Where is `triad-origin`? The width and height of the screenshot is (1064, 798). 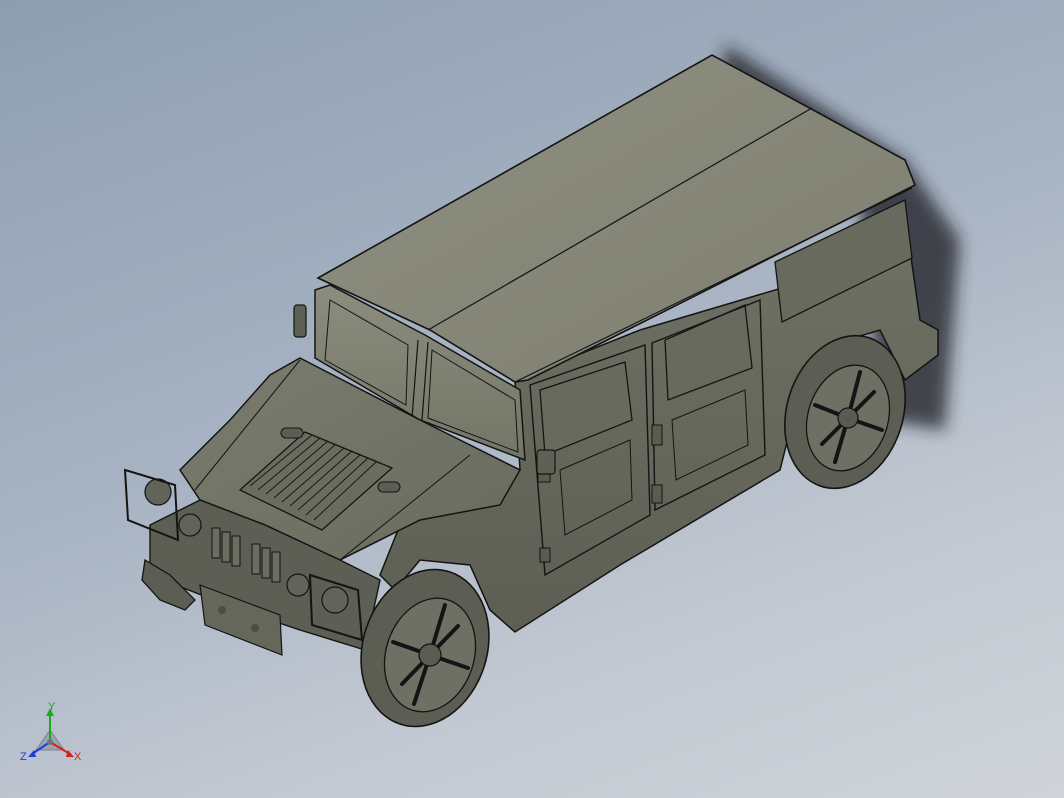
triad-origin is located at coordinates (50, 742).